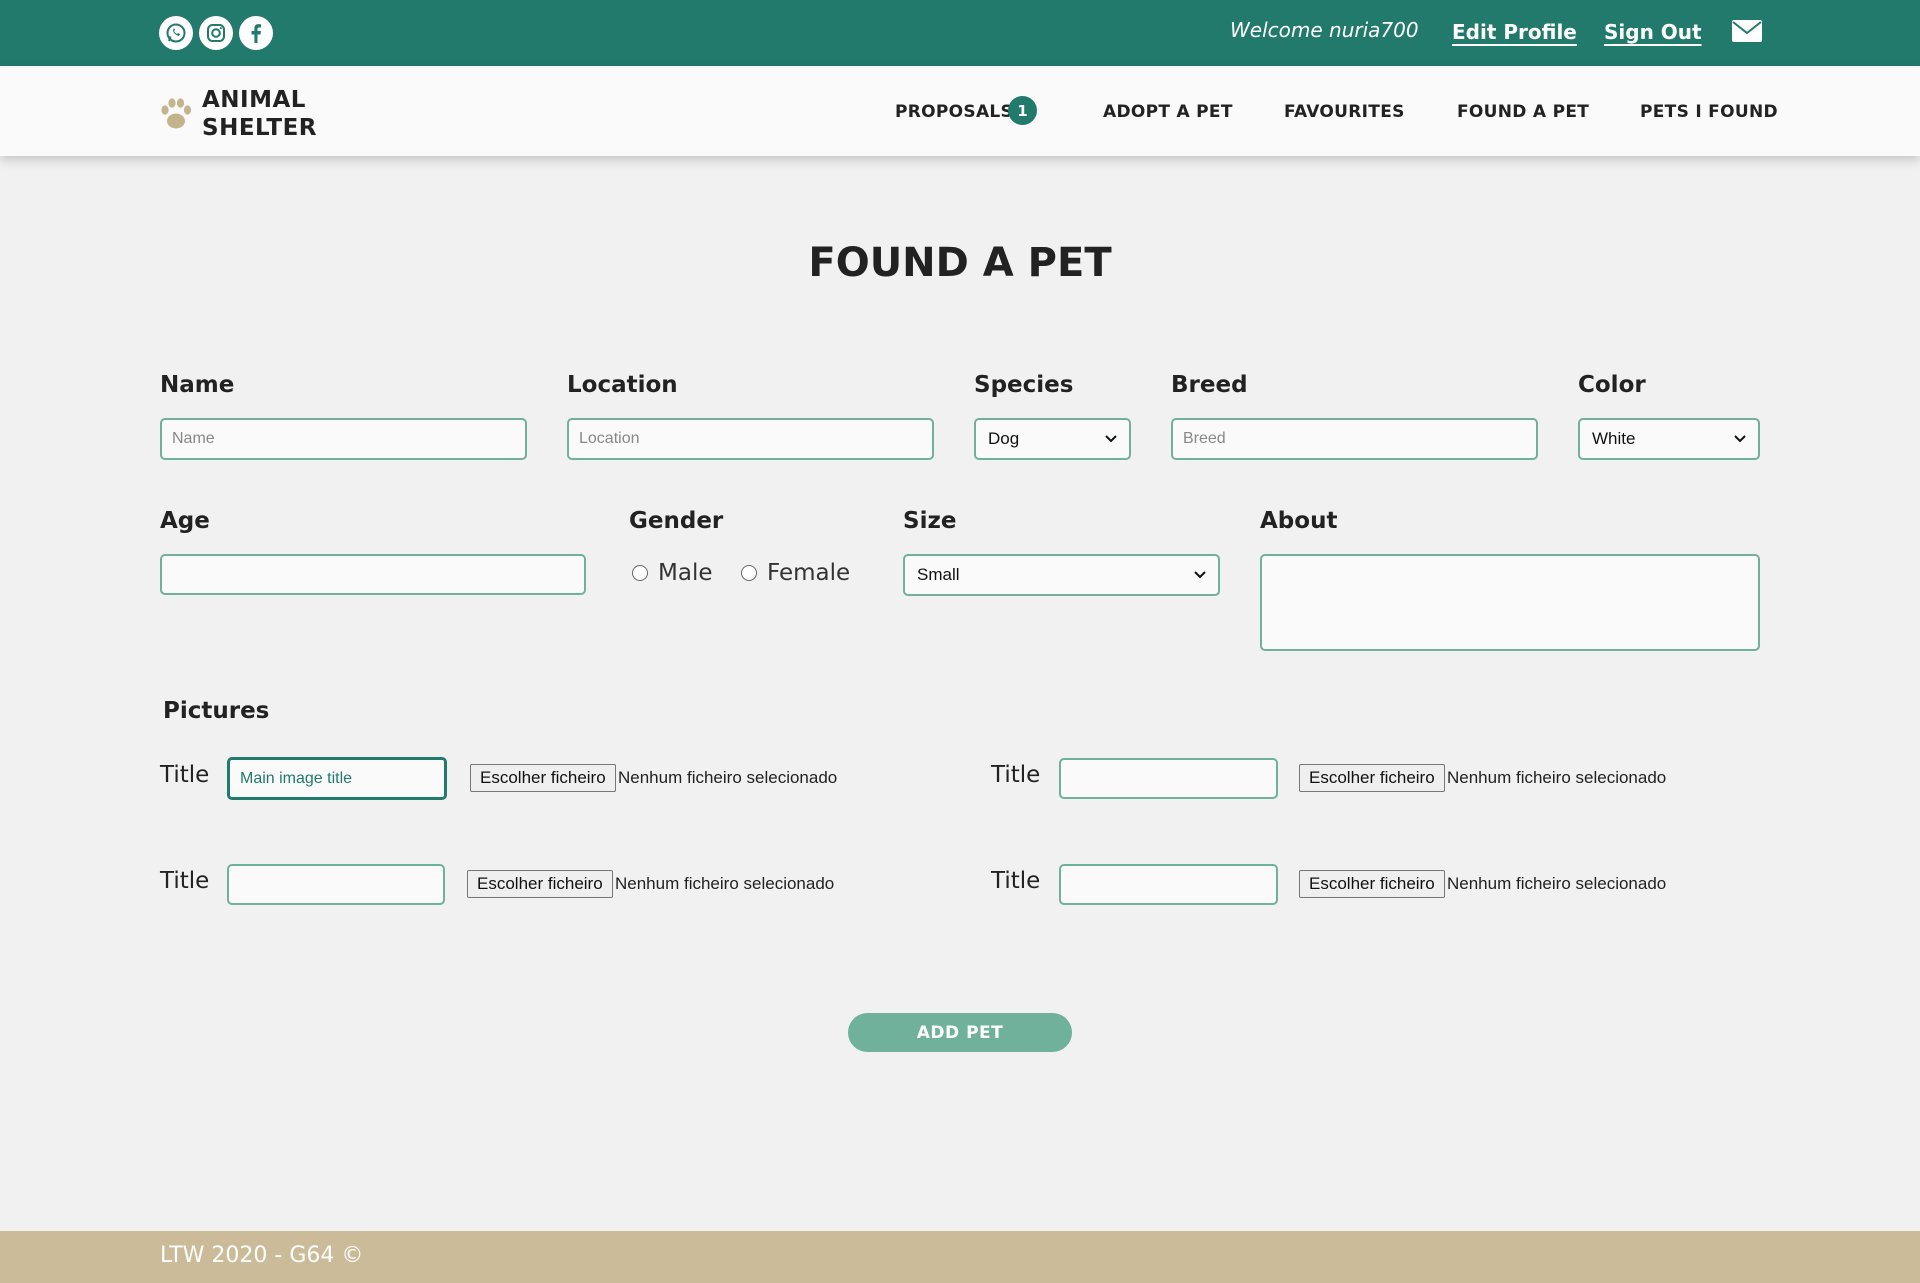 The image size is (1920, 1283). I want to click on color-selected: White, so click(1614, 438).